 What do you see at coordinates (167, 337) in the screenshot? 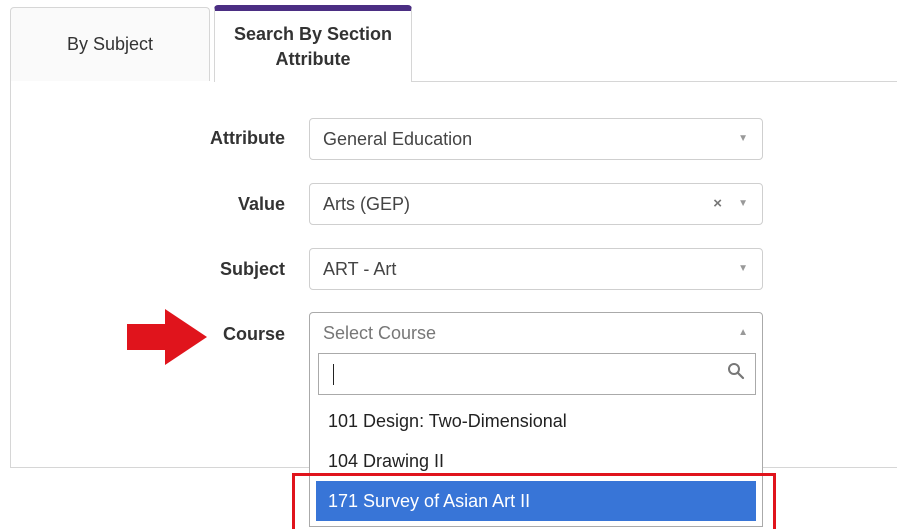
I see `red-arrow-icon` at bounding box center [167, 337].